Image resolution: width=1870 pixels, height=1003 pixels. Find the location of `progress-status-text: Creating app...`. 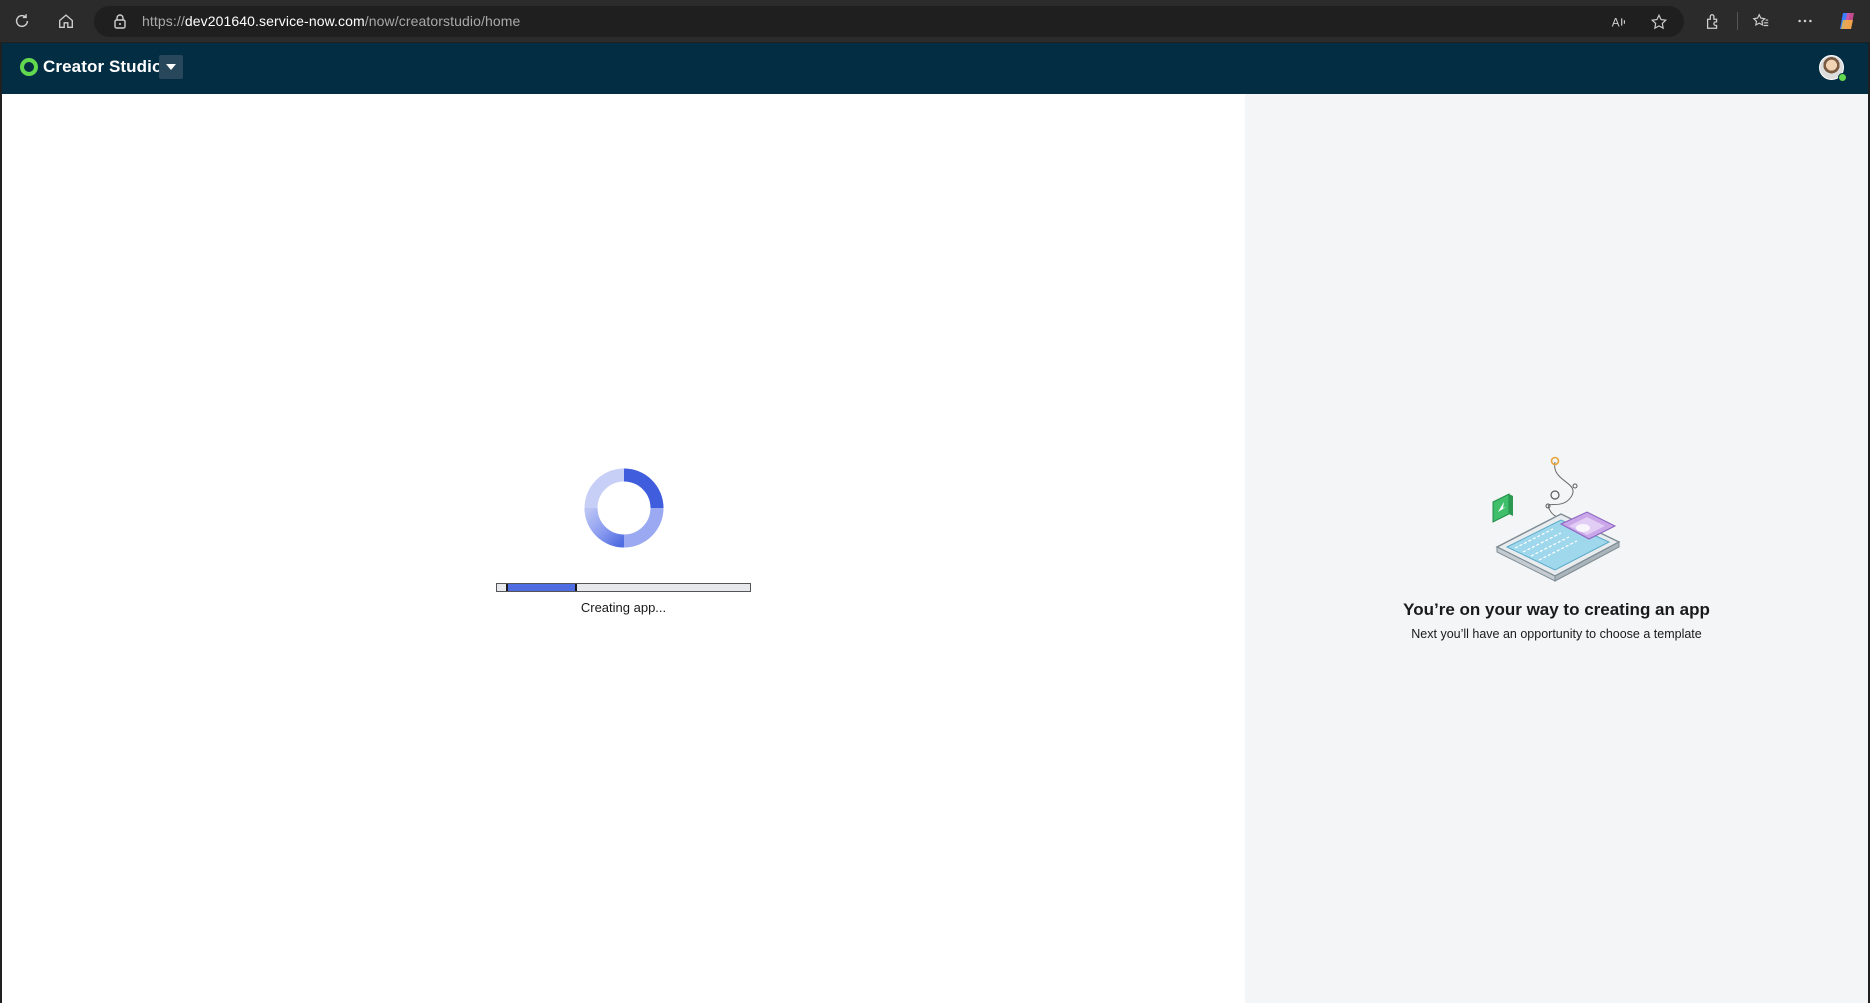

progress-status-text: Creating app... is located at coordinates (623, 607).